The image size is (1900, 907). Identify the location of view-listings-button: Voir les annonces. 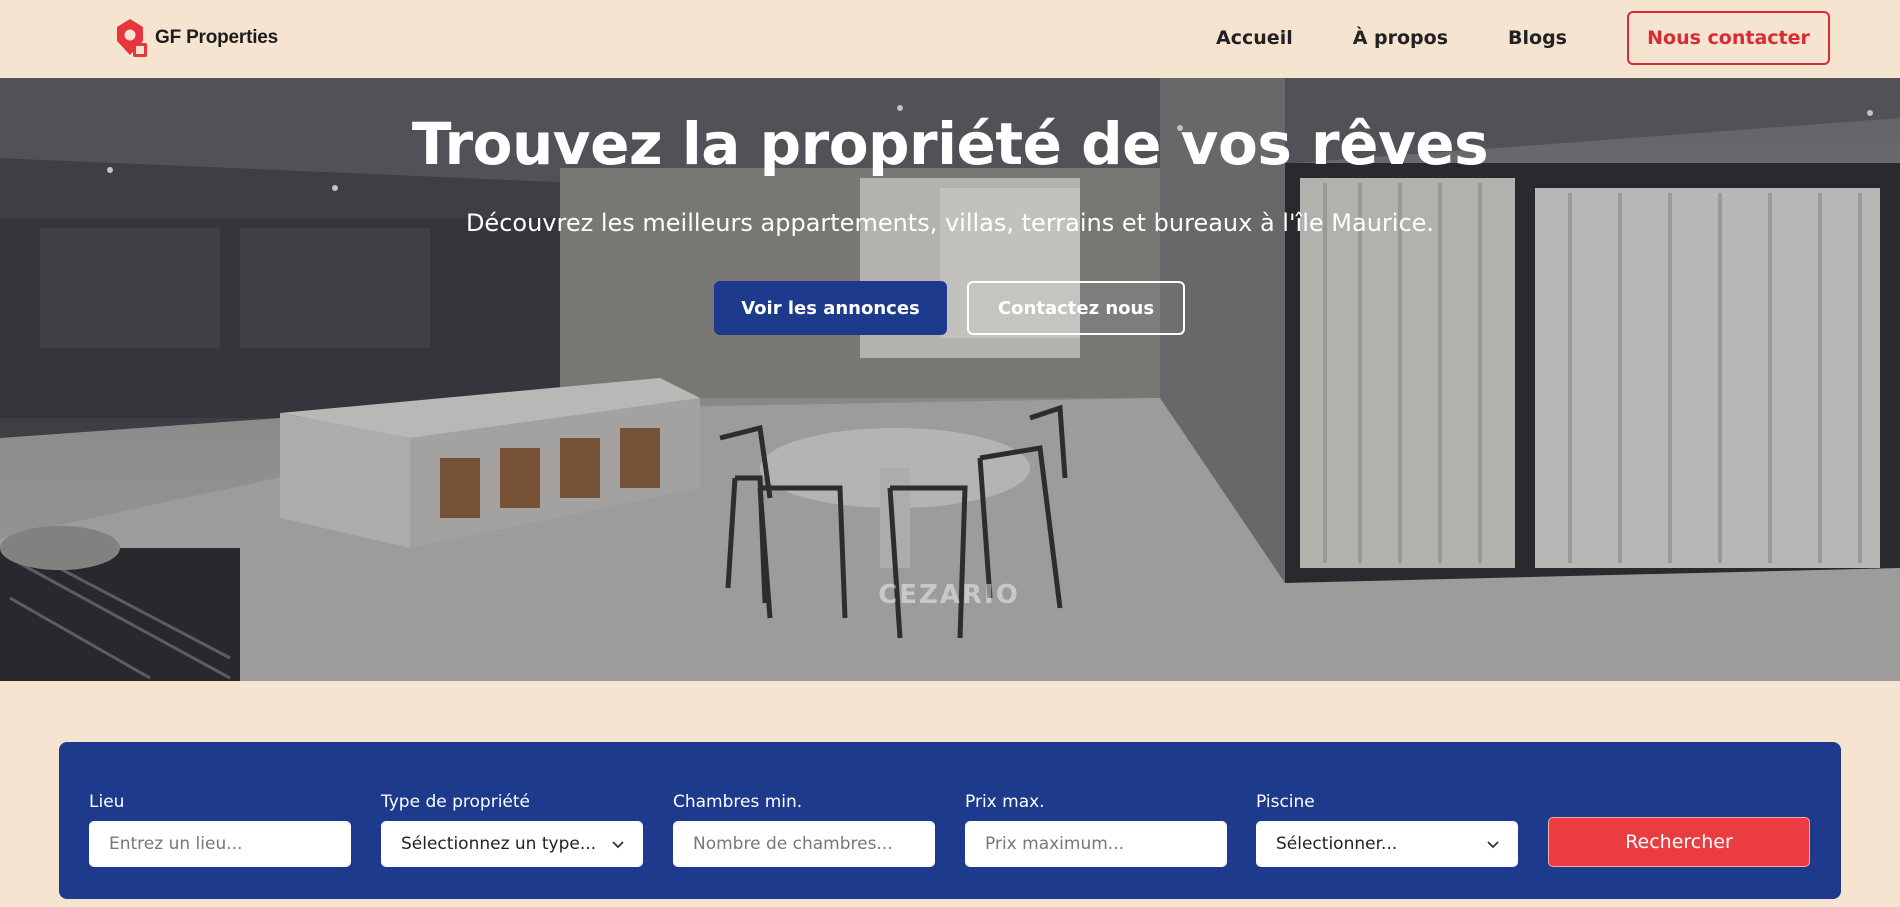
(830, 308).